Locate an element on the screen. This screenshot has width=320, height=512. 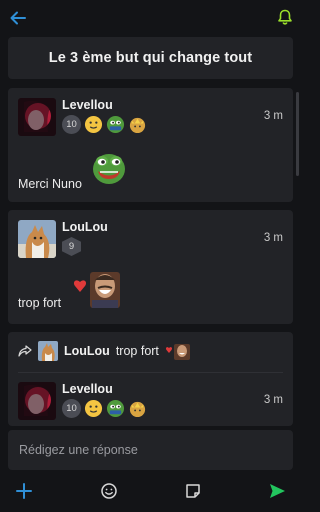
reply-input is located at coordinates (150, 450).